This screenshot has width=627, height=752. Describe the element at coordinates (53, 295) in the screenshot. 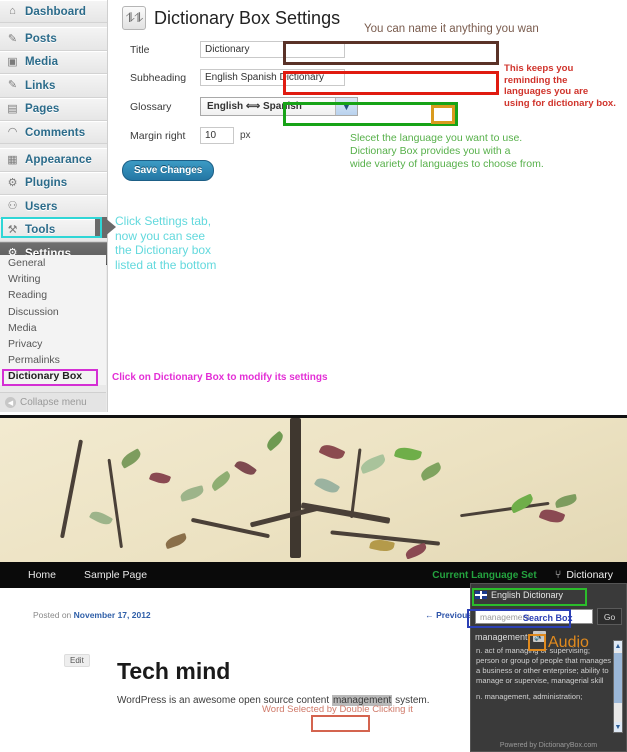

I see `submenu-item-reading: Reading` at that location.